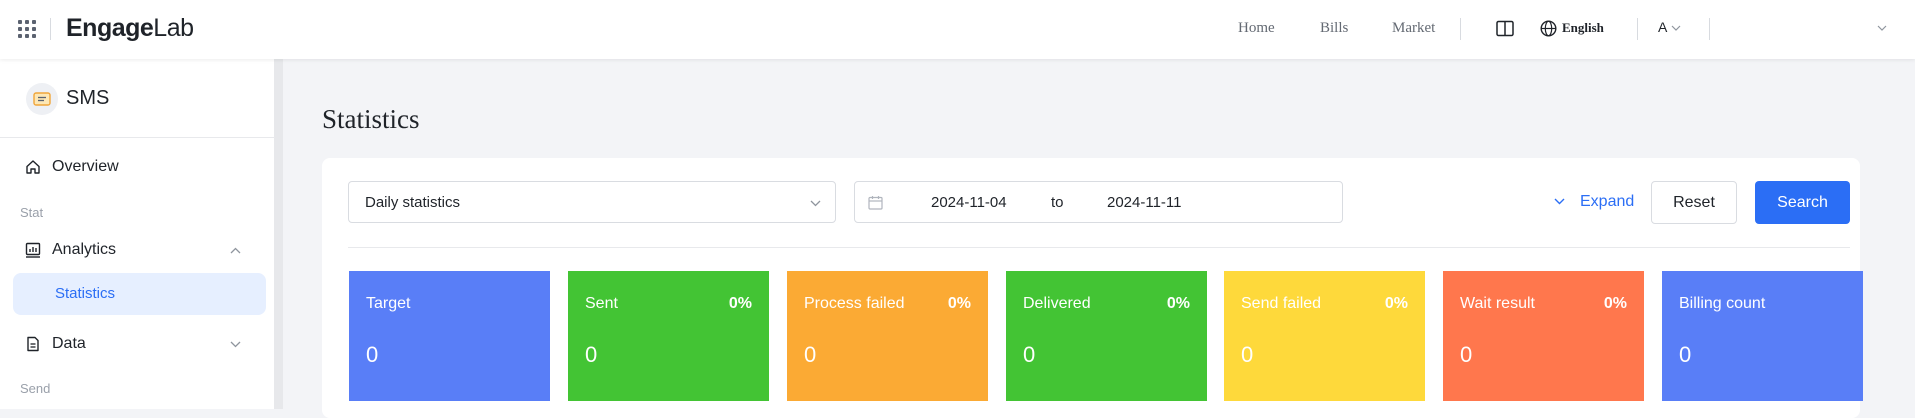  Describe the element at coordinates (1057, 303) in the screenshot. I see `stat-name: Delivered` at that location.